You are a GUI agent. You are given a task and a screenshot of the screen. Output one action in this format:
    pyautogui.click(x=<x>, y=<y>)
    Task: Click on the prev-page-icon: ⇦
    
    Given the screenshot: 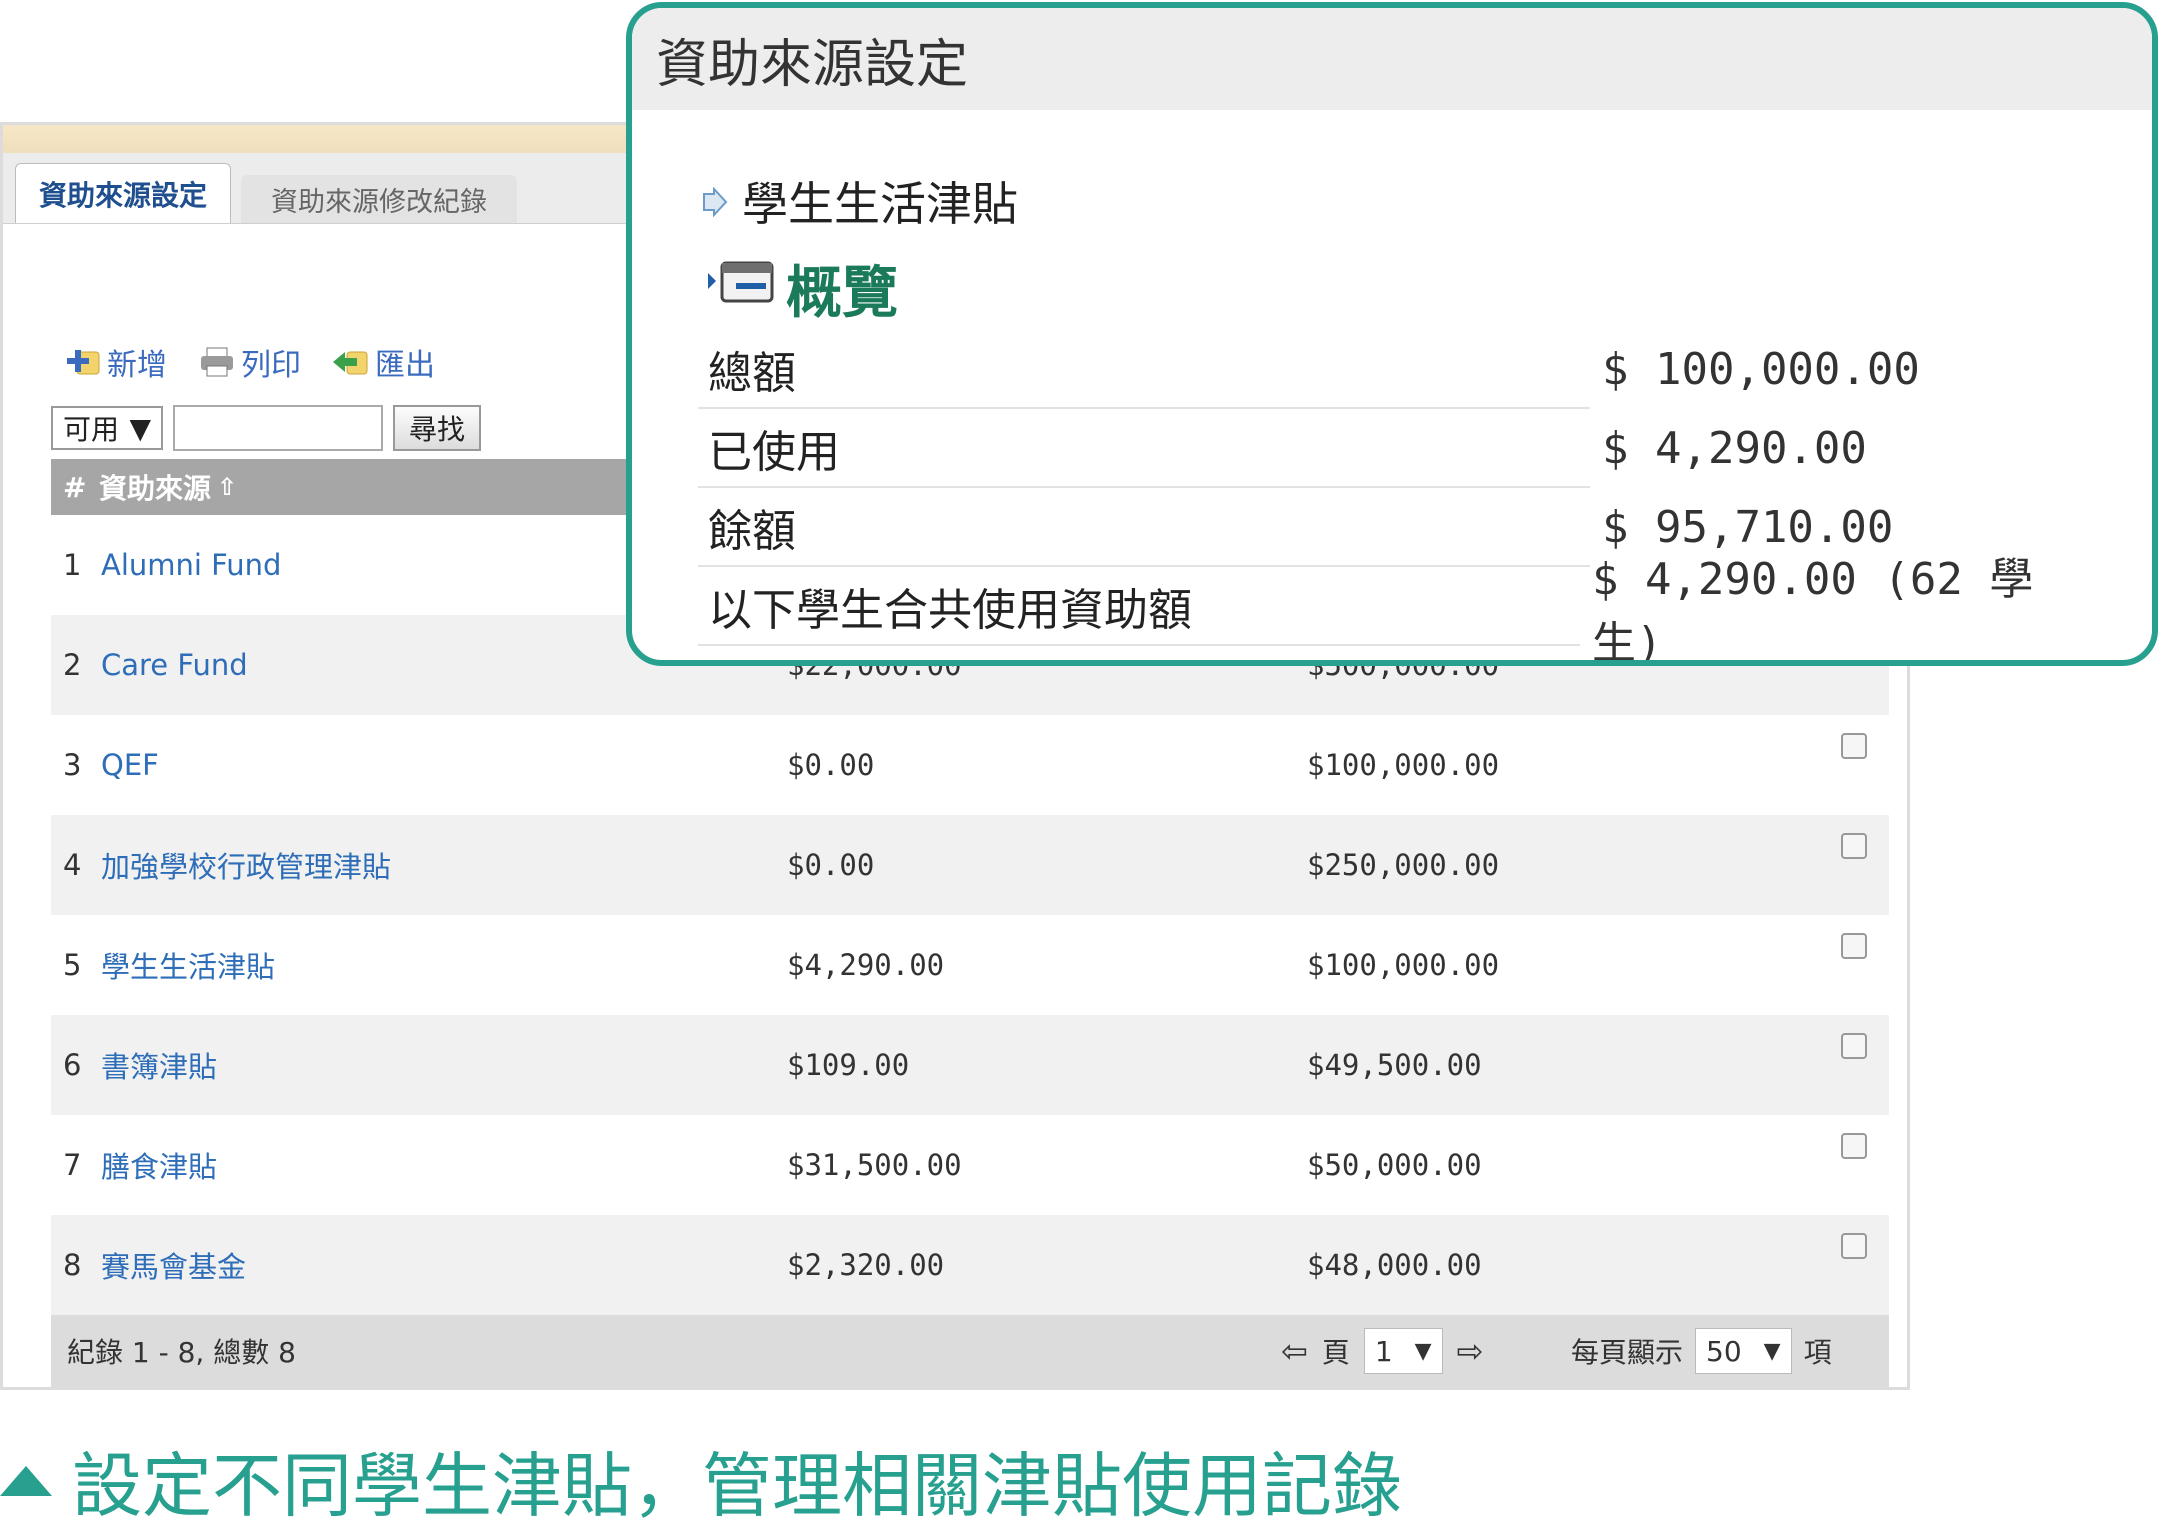 What is the action you would take?
    pyautogui.click(x=1294, y=1351)
    